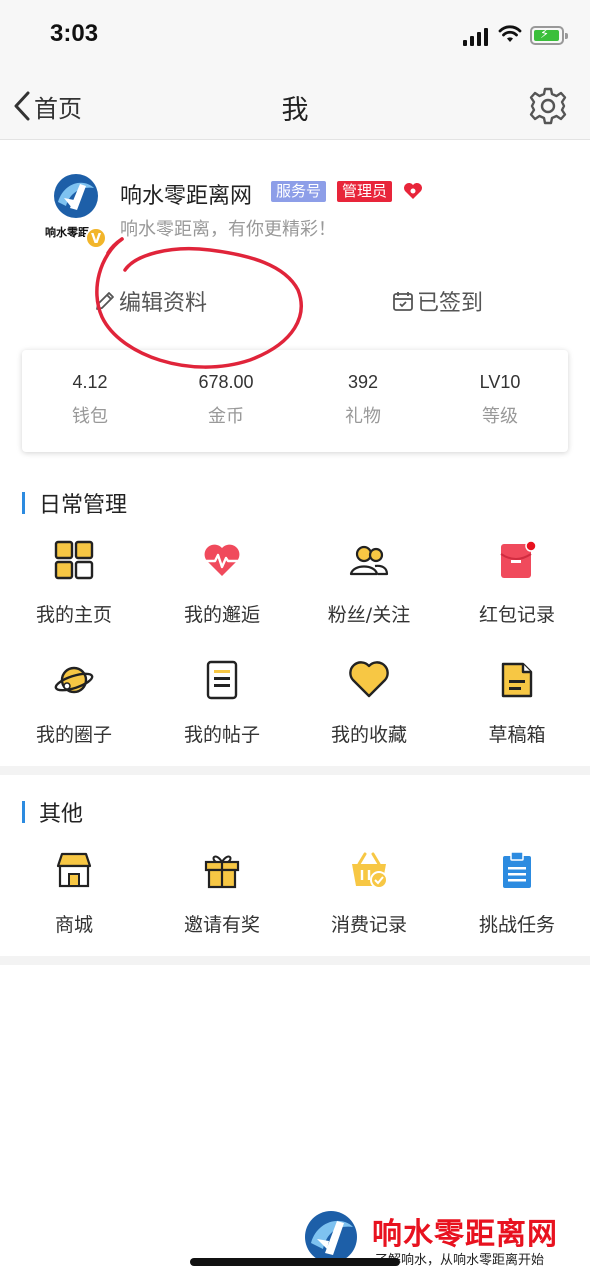 Image resolution: width=590 pixels, height=1280 pixels. What do you see at coordinates (516, 710) in the screenshot?
I see `grid-item-drafts: 草稿箱` at bounding box center [516, 710].